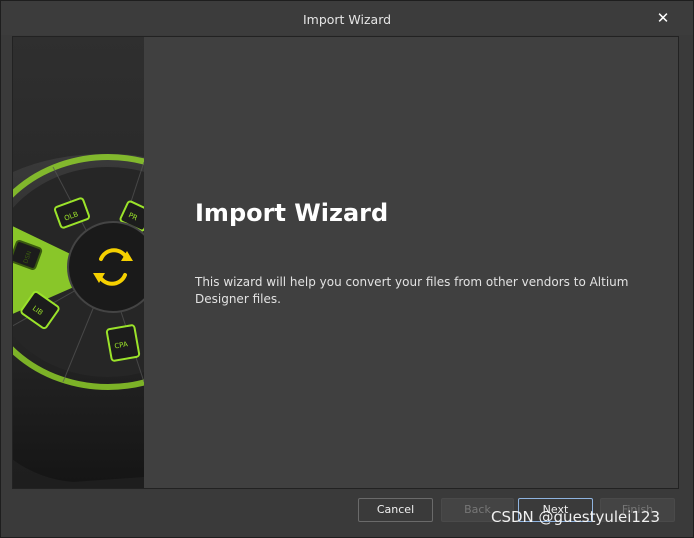  What do you see at coordinates (663, 18) in the screenshot?
I see `close-icon: ✕` at bounding box center [663, 18].